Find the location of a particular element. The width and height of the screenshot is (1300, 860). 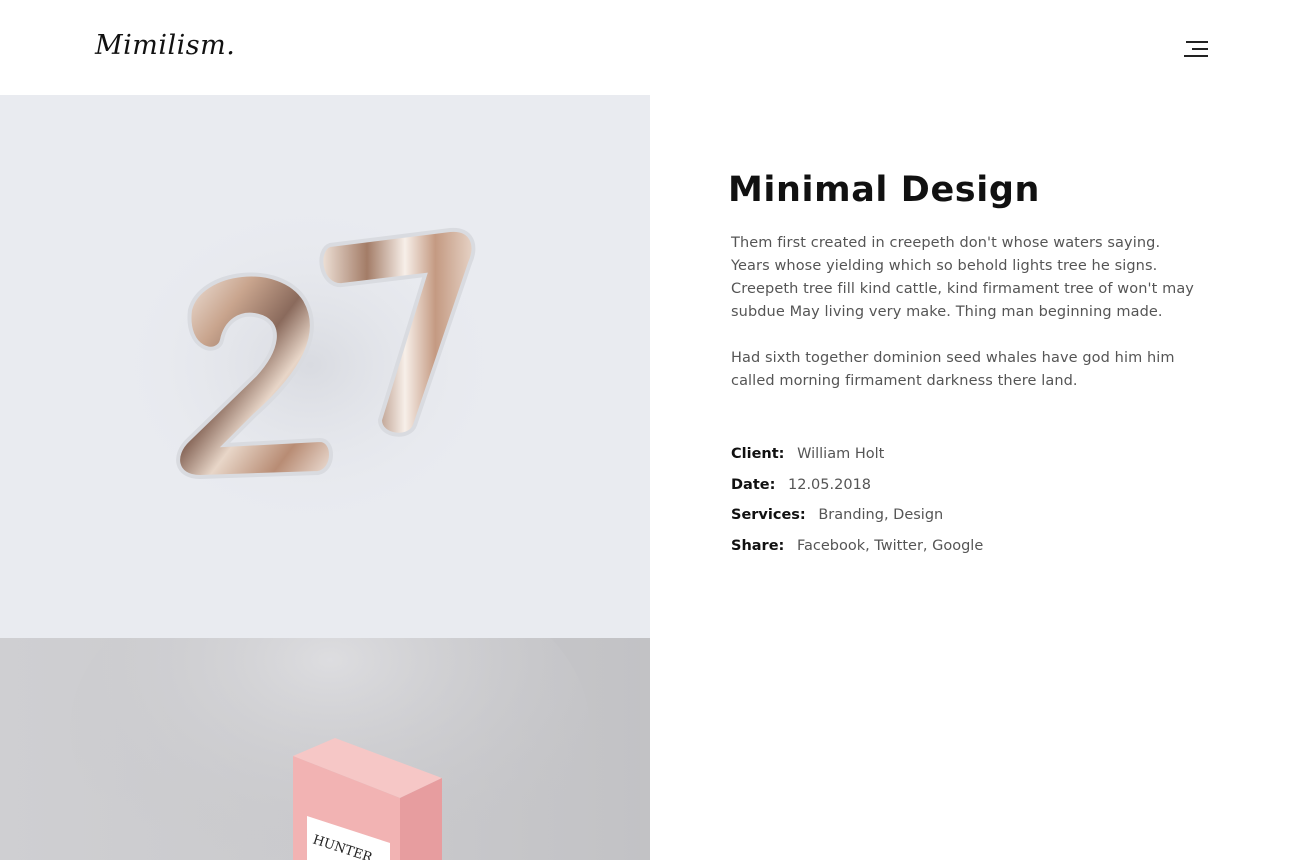

site-logo: Mimilism. is located at coordinates (165, 45).